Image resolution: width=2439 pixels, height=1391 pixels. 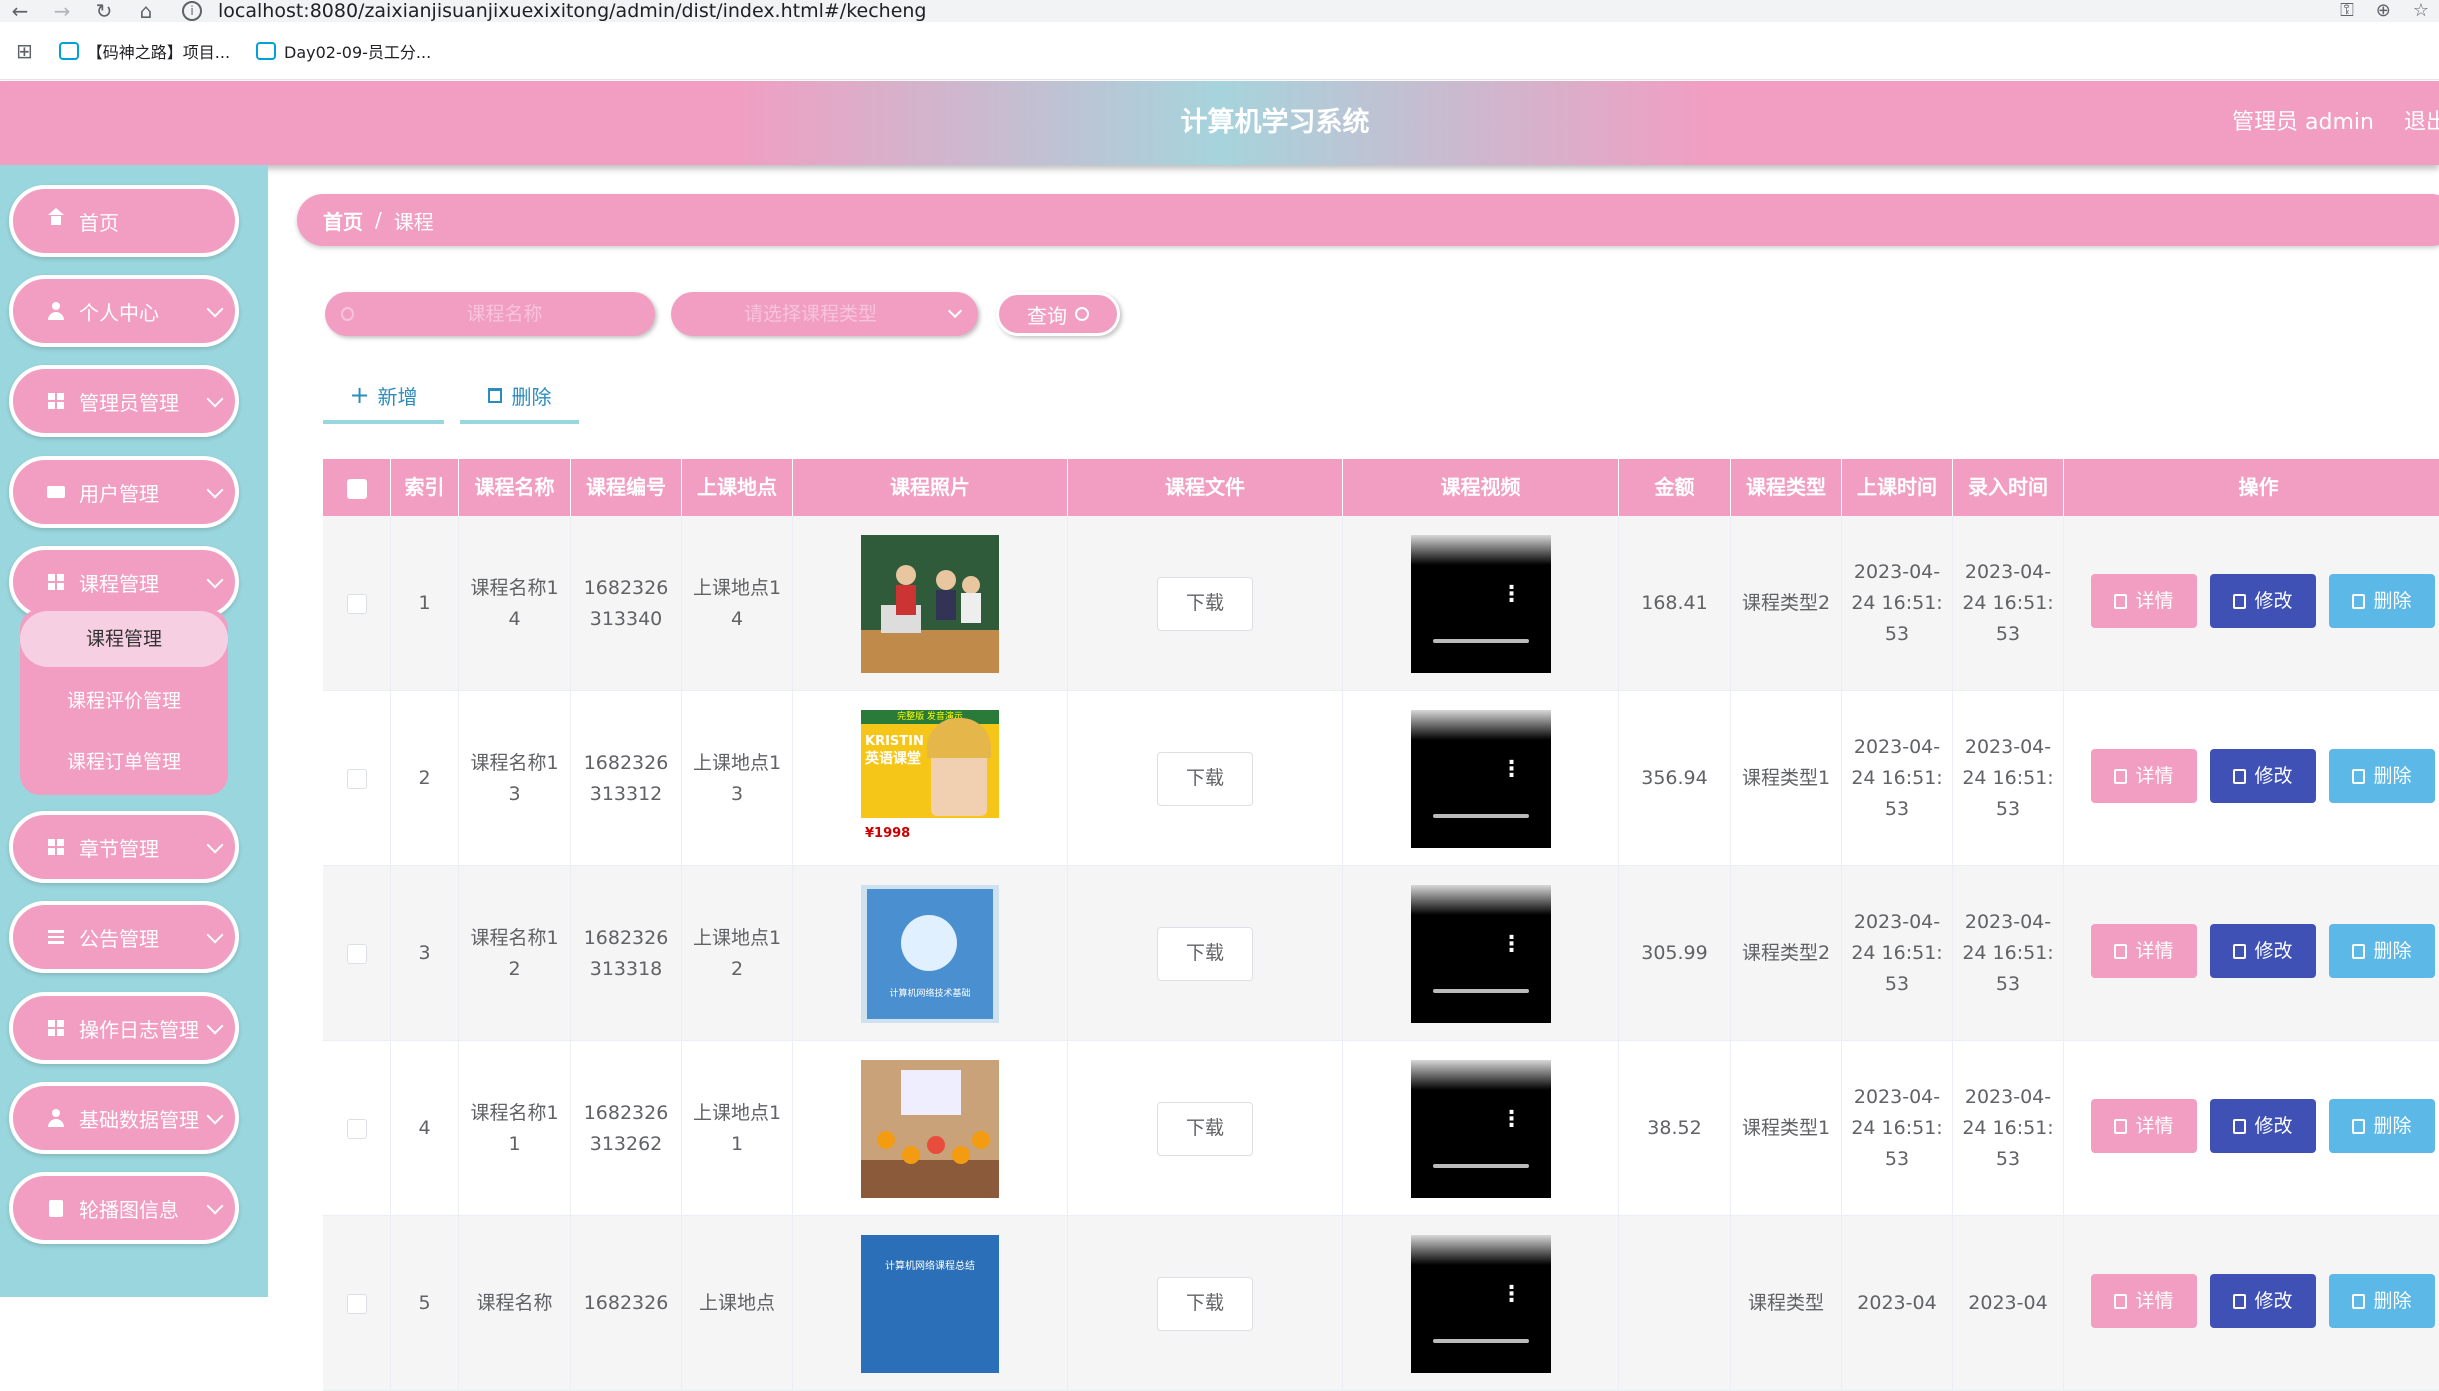 What do you see at coordinates (20, 11) in the screenshot?
I see `back-icon: ←` at bounding box center [20, 11].